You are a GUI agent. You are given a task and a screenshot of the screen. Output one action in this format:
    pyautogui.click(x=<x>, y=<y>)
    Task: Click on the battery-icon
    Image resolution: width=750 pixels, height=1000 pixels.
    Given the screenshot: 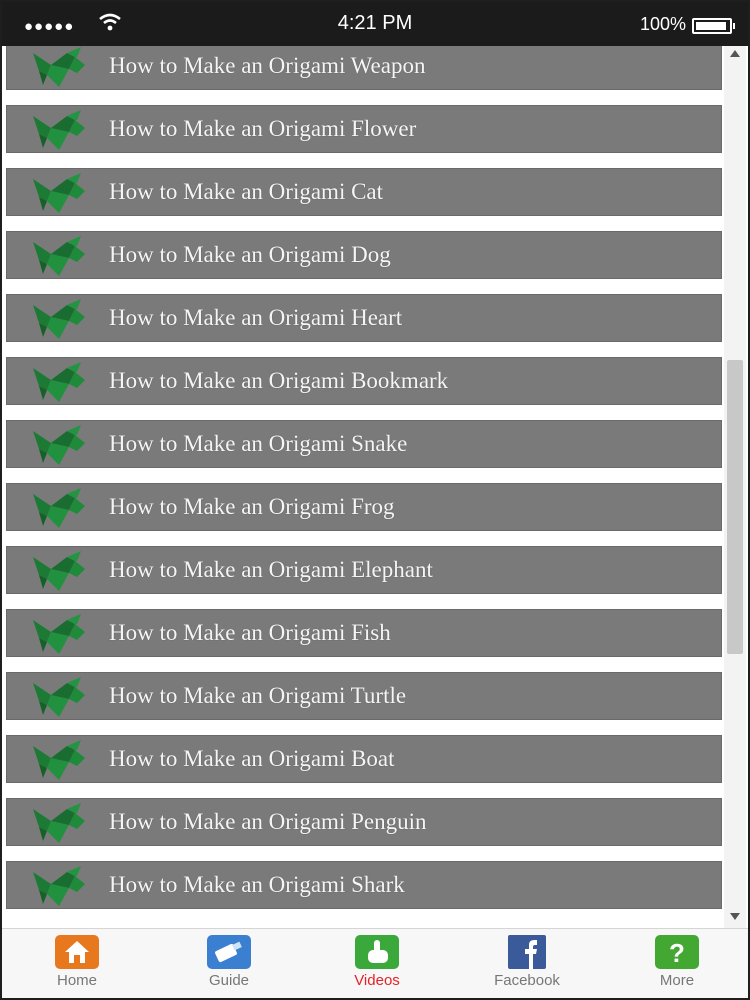 What is the action you would take?
    pyautogui.click(x=713, y=26)
    